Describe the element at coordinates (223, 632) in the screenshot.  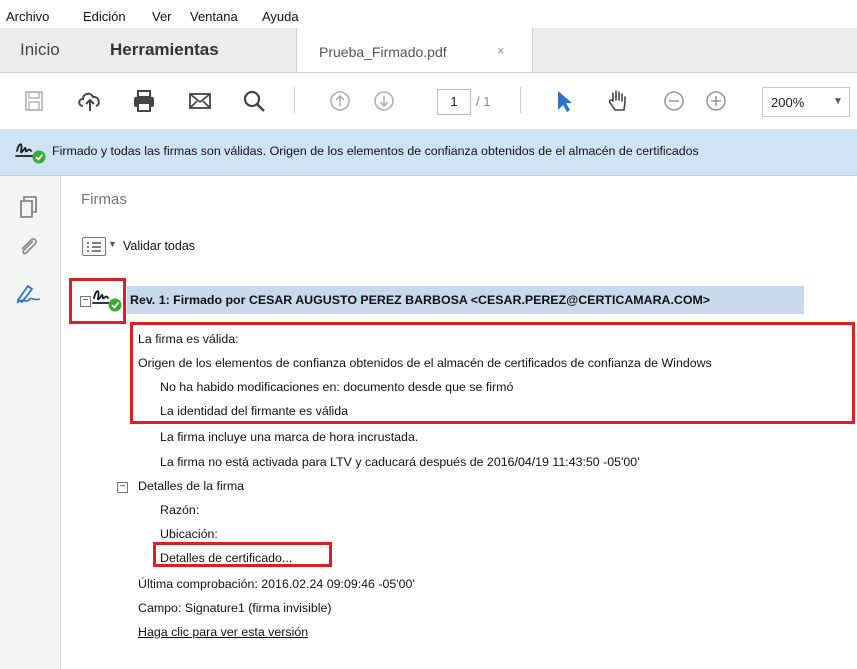
I see `view-version-link: Haga clic para ver esta versión` at that location.